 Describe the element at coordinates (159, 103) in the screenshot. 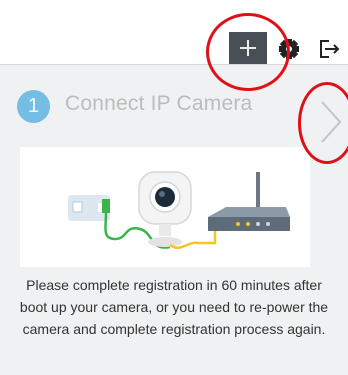

I see `step-title: Connect IP Camera` at that location.